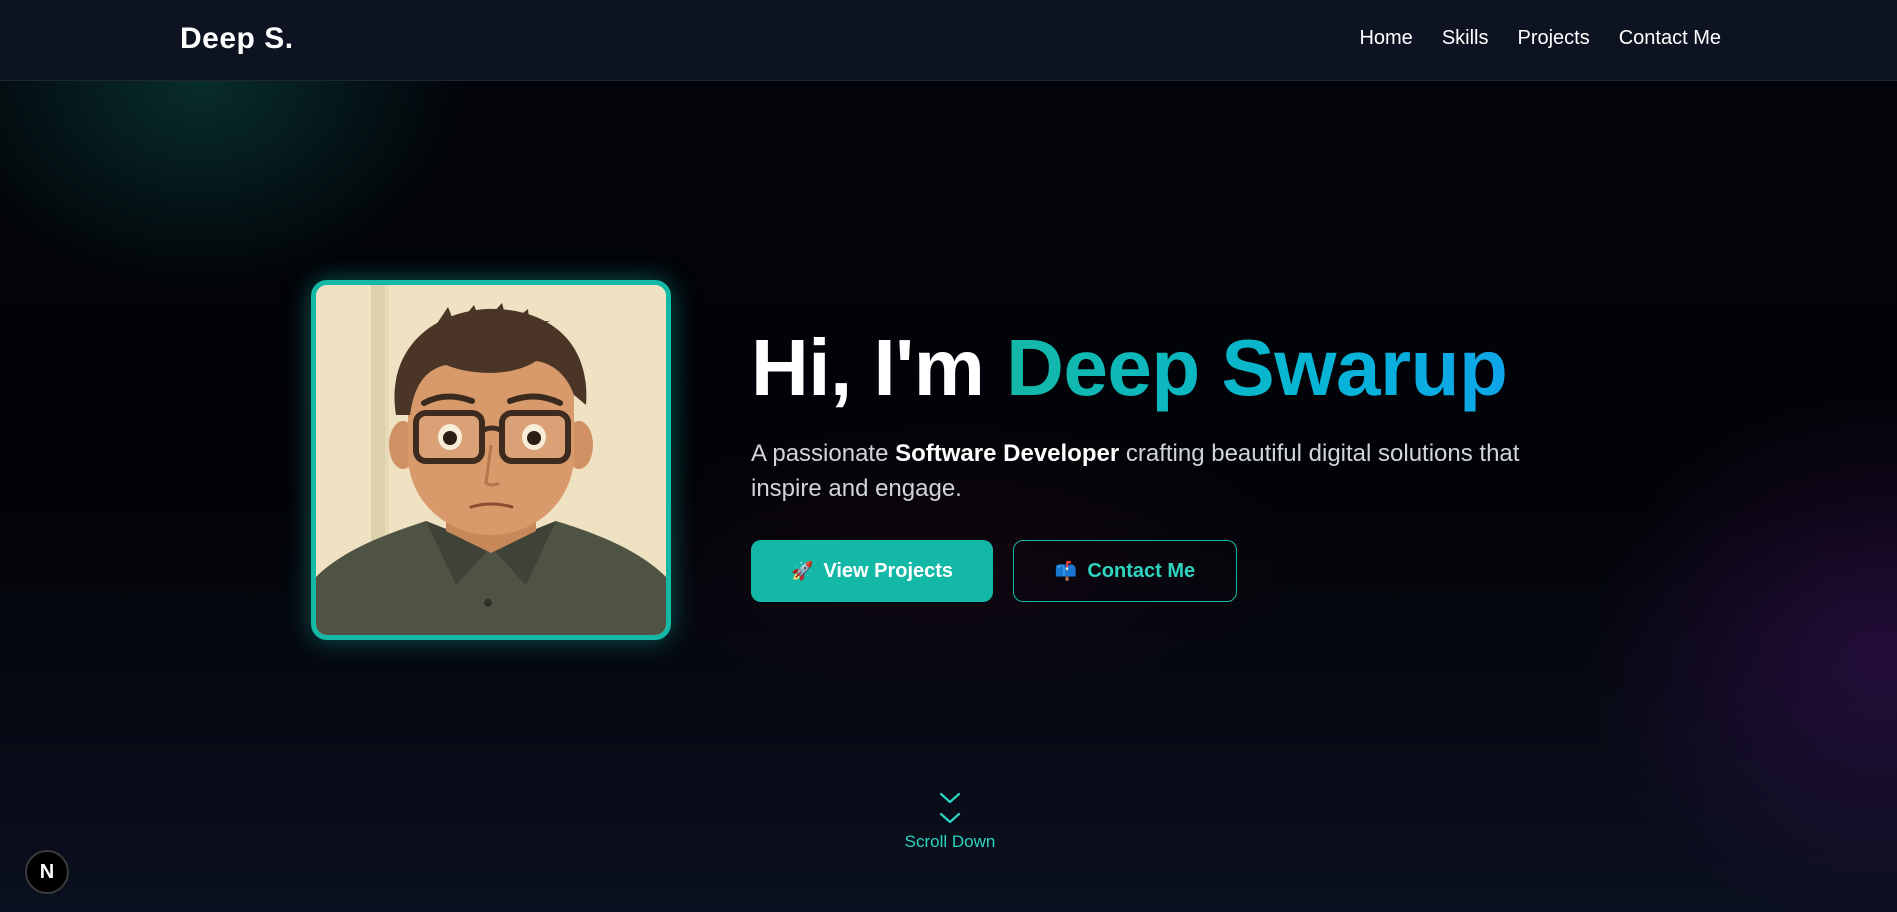  I want to click on nav-skills: Skills, so click(1465, 38).